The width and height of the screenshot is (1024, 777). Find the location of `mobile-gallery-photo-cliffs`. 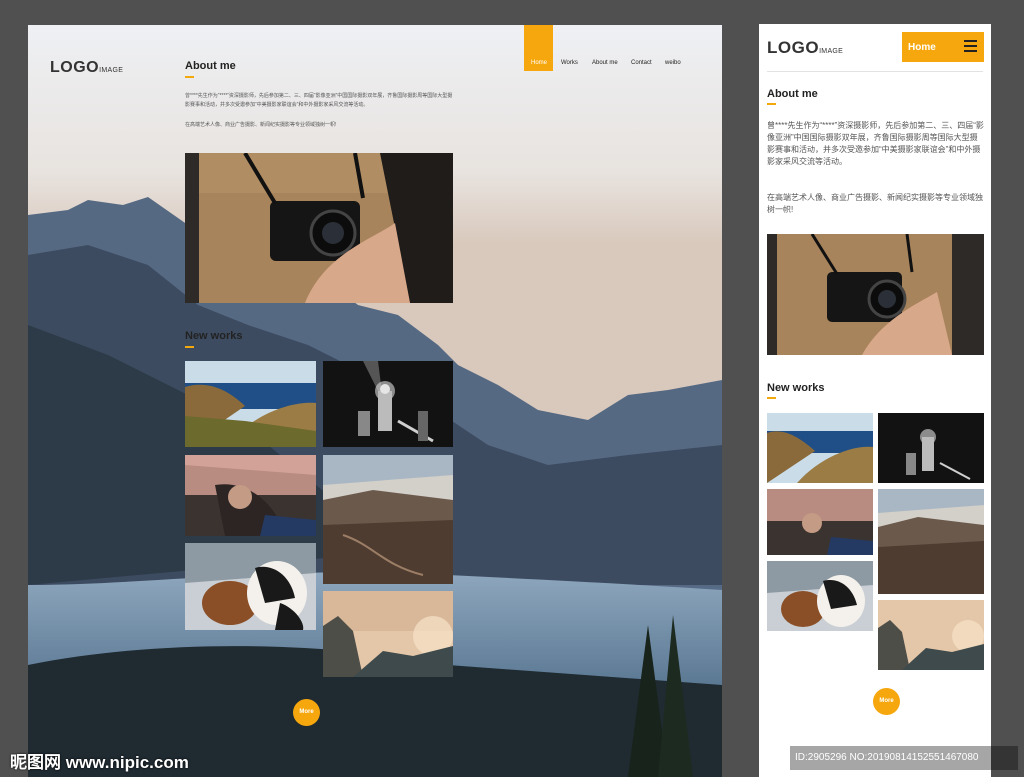

mobile-gallery-photo-cliffs is located at coordinates (931, 635).